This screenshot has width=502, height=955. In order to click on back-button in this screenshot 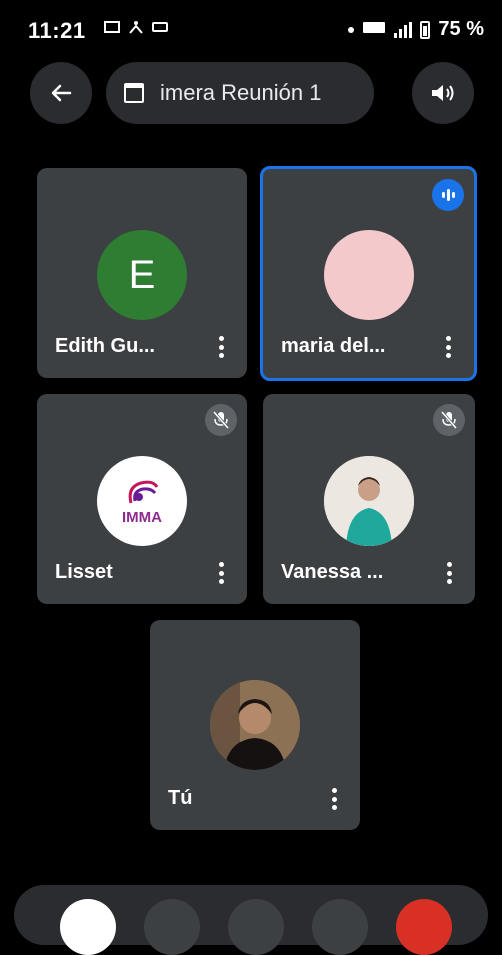, I will do `click(61, 93)`.